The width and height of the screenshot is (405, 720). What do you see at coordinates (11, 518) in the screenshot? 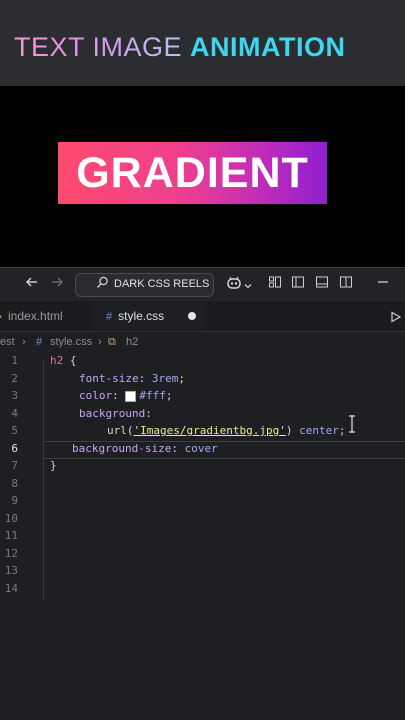
I see `line-number: 10` at bounding box center [11, 518].